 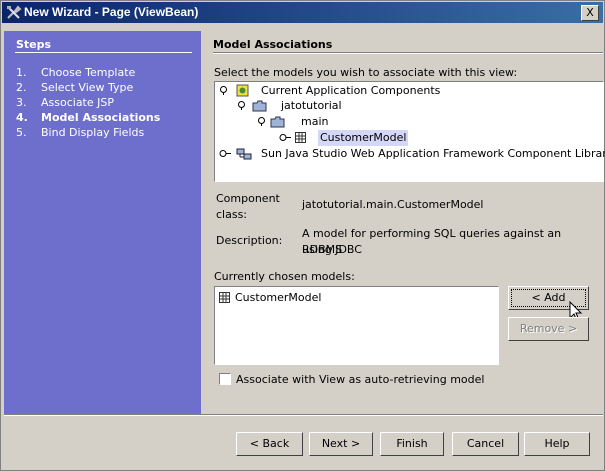 I want to click on cancel-button-label: Cancel, so click(x=485, y=443).